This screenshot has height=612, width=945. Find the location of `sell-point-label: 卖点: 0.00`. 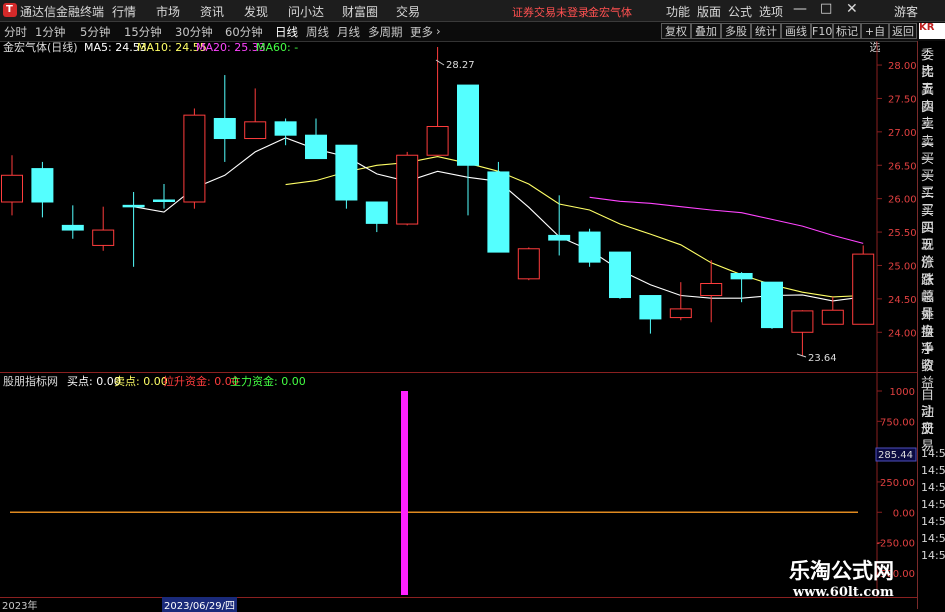

sell-point-label: 卖点: 0.00 is located at coordinates (141, 381).